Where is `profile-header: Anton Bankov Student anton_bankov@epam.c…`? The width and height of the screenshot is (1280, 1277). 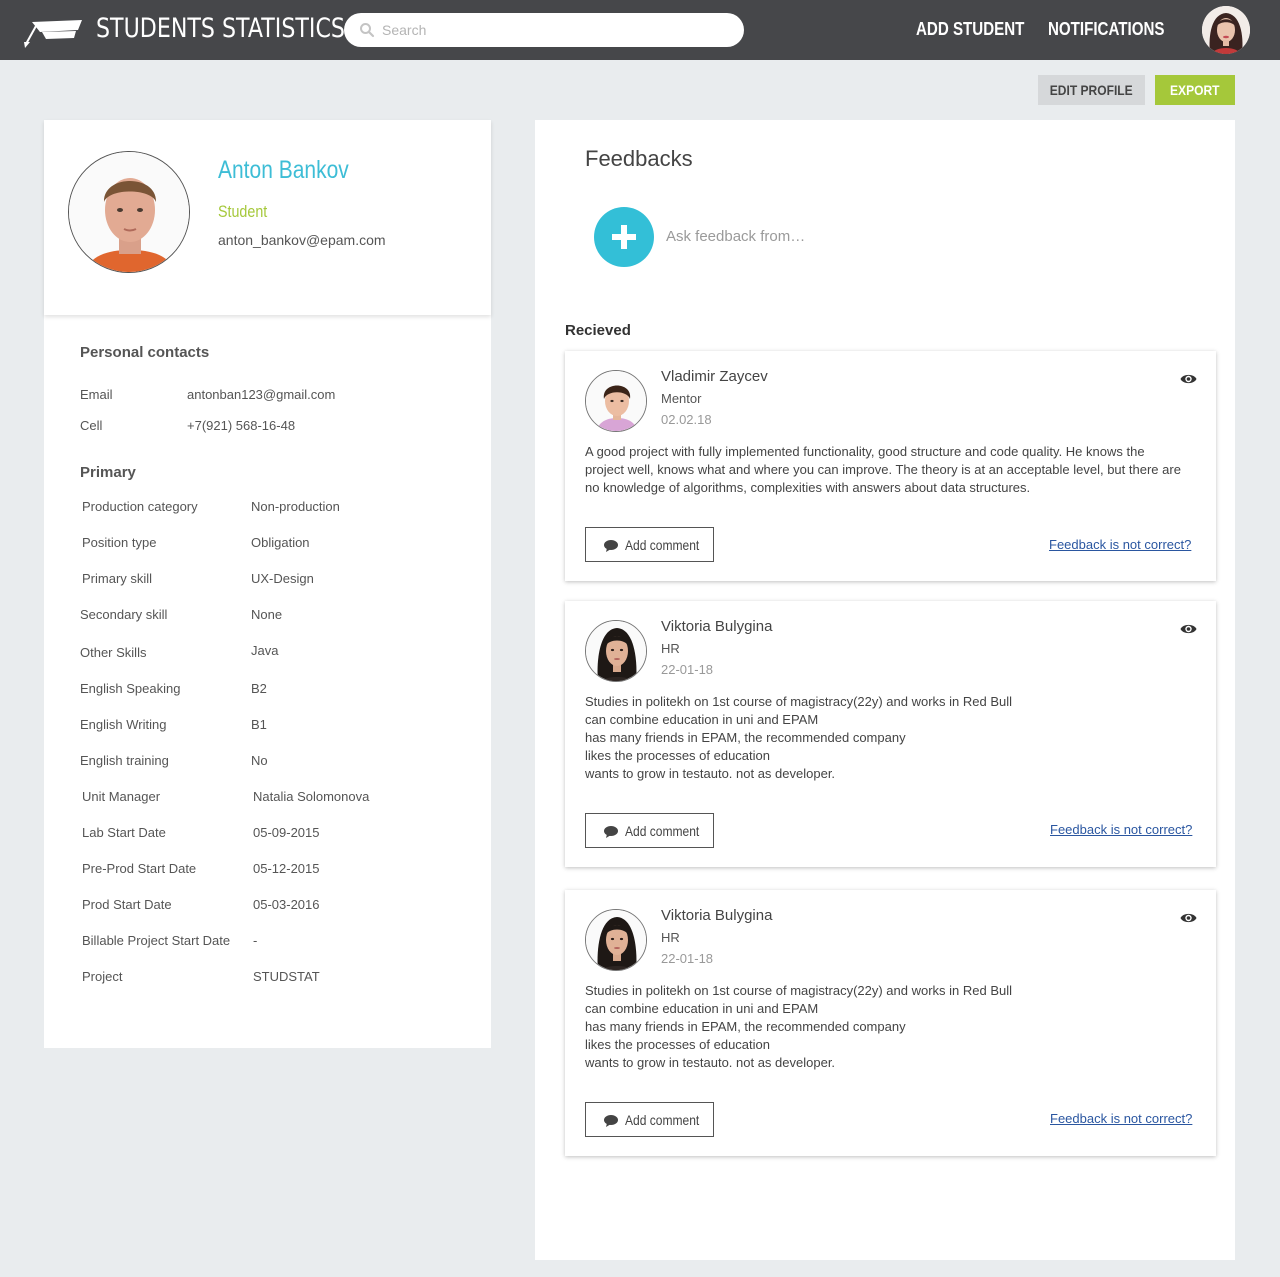 profile-header: Anton Bankov Student anton_bankov@epam.c… is located at coordinates (267, 217).